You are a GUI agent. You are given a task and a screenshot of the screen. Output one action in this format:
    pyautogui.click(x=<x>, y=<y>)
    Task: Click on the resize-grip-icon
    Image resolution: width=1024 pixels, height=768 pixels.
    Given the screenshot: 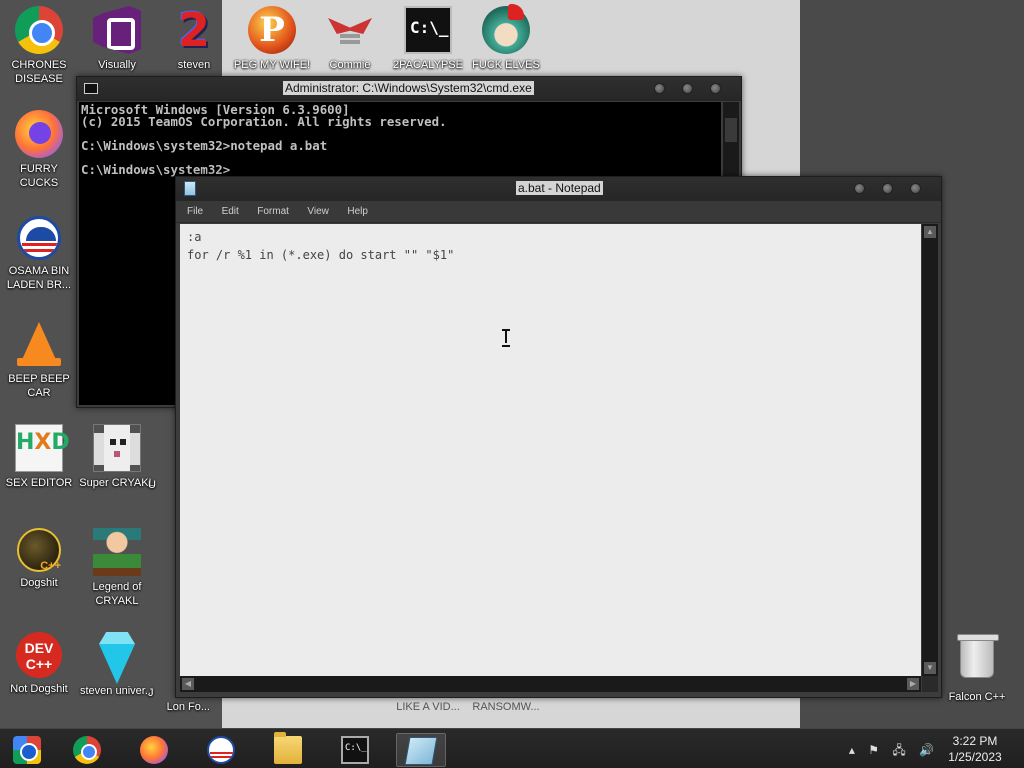 What is the action you would take?
    pyautogui.click(x=930, y=684)
    